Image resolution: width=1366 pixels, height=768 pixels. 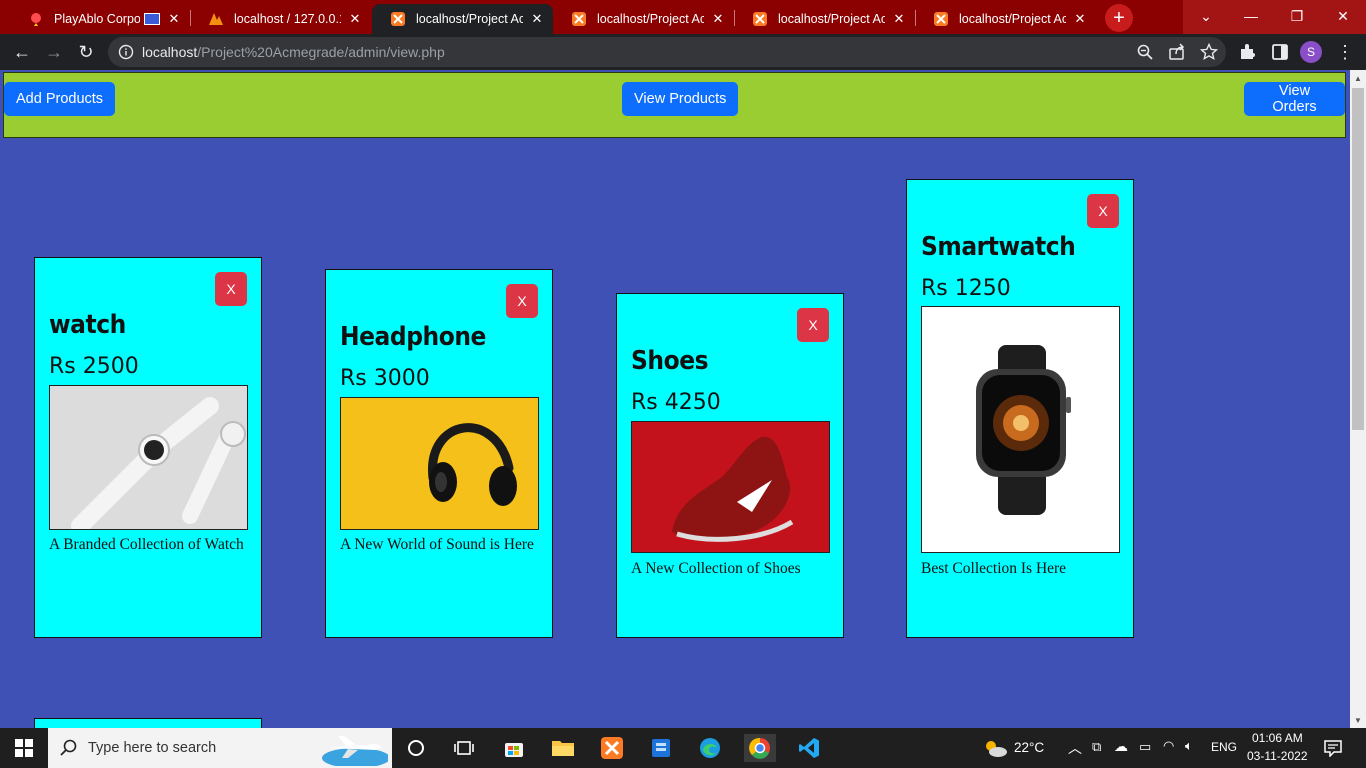 I want to click on clock-date: 03-11-2022, so click(x=1277, y=756).